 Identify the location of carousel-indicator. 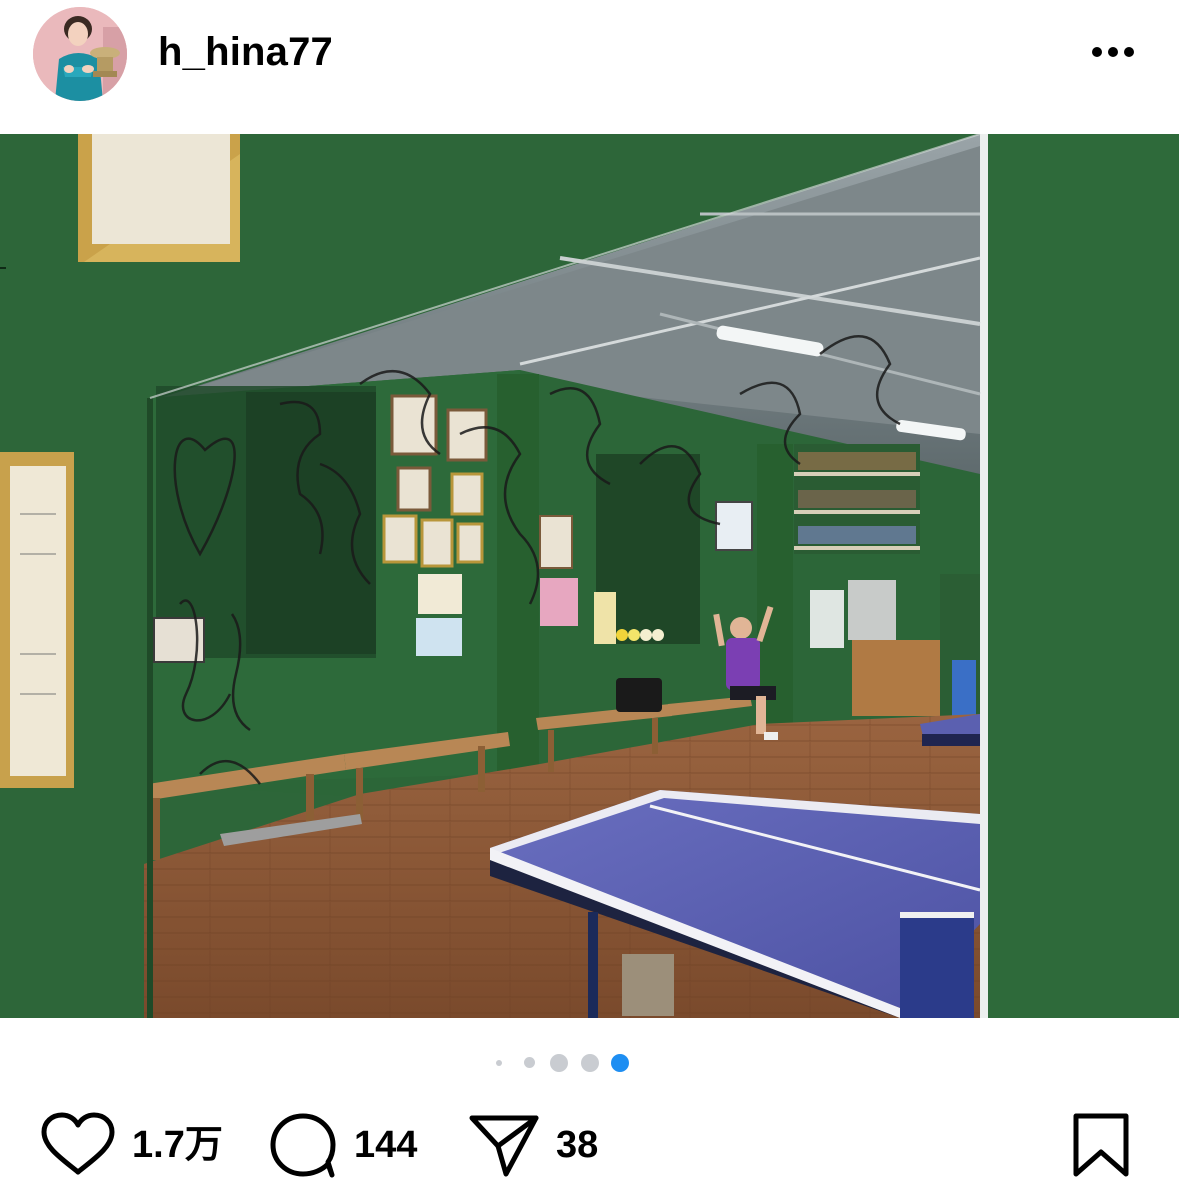
(589, 1063).